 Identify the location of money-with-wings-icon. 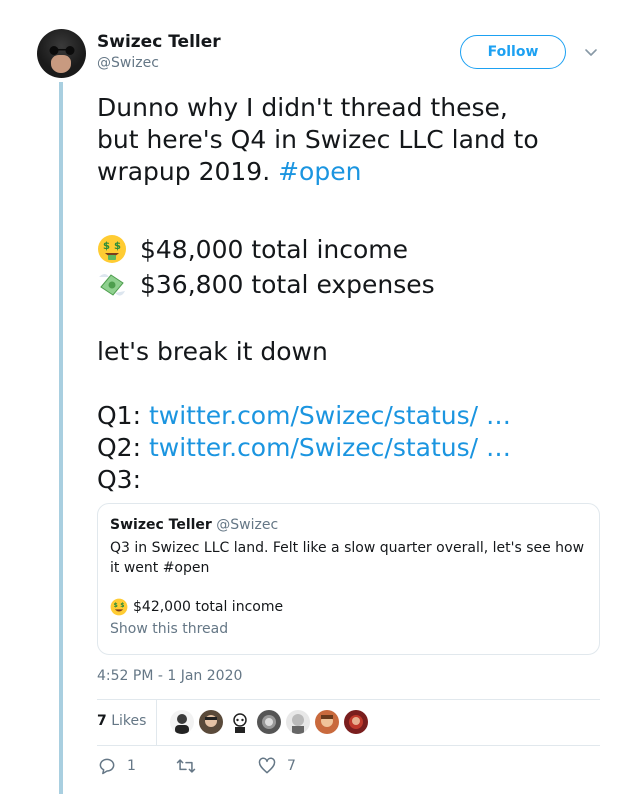
(112, 285).